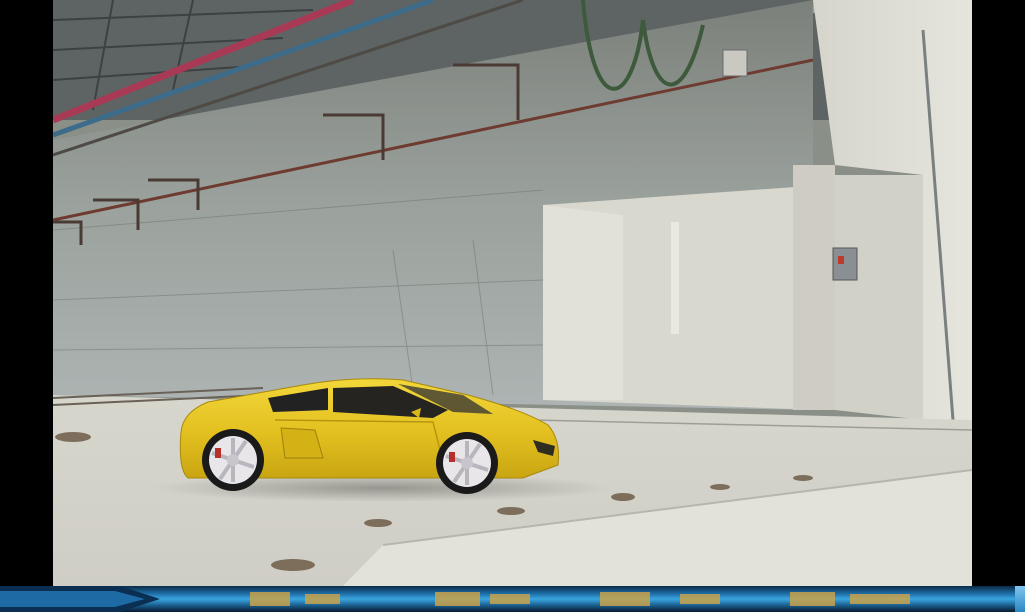 The width and height of the screenshot is (1025, 612). What do you see at coordinates (879, 297) in the screenshot?
I see `right-recess` at bounding box center [879, 297].